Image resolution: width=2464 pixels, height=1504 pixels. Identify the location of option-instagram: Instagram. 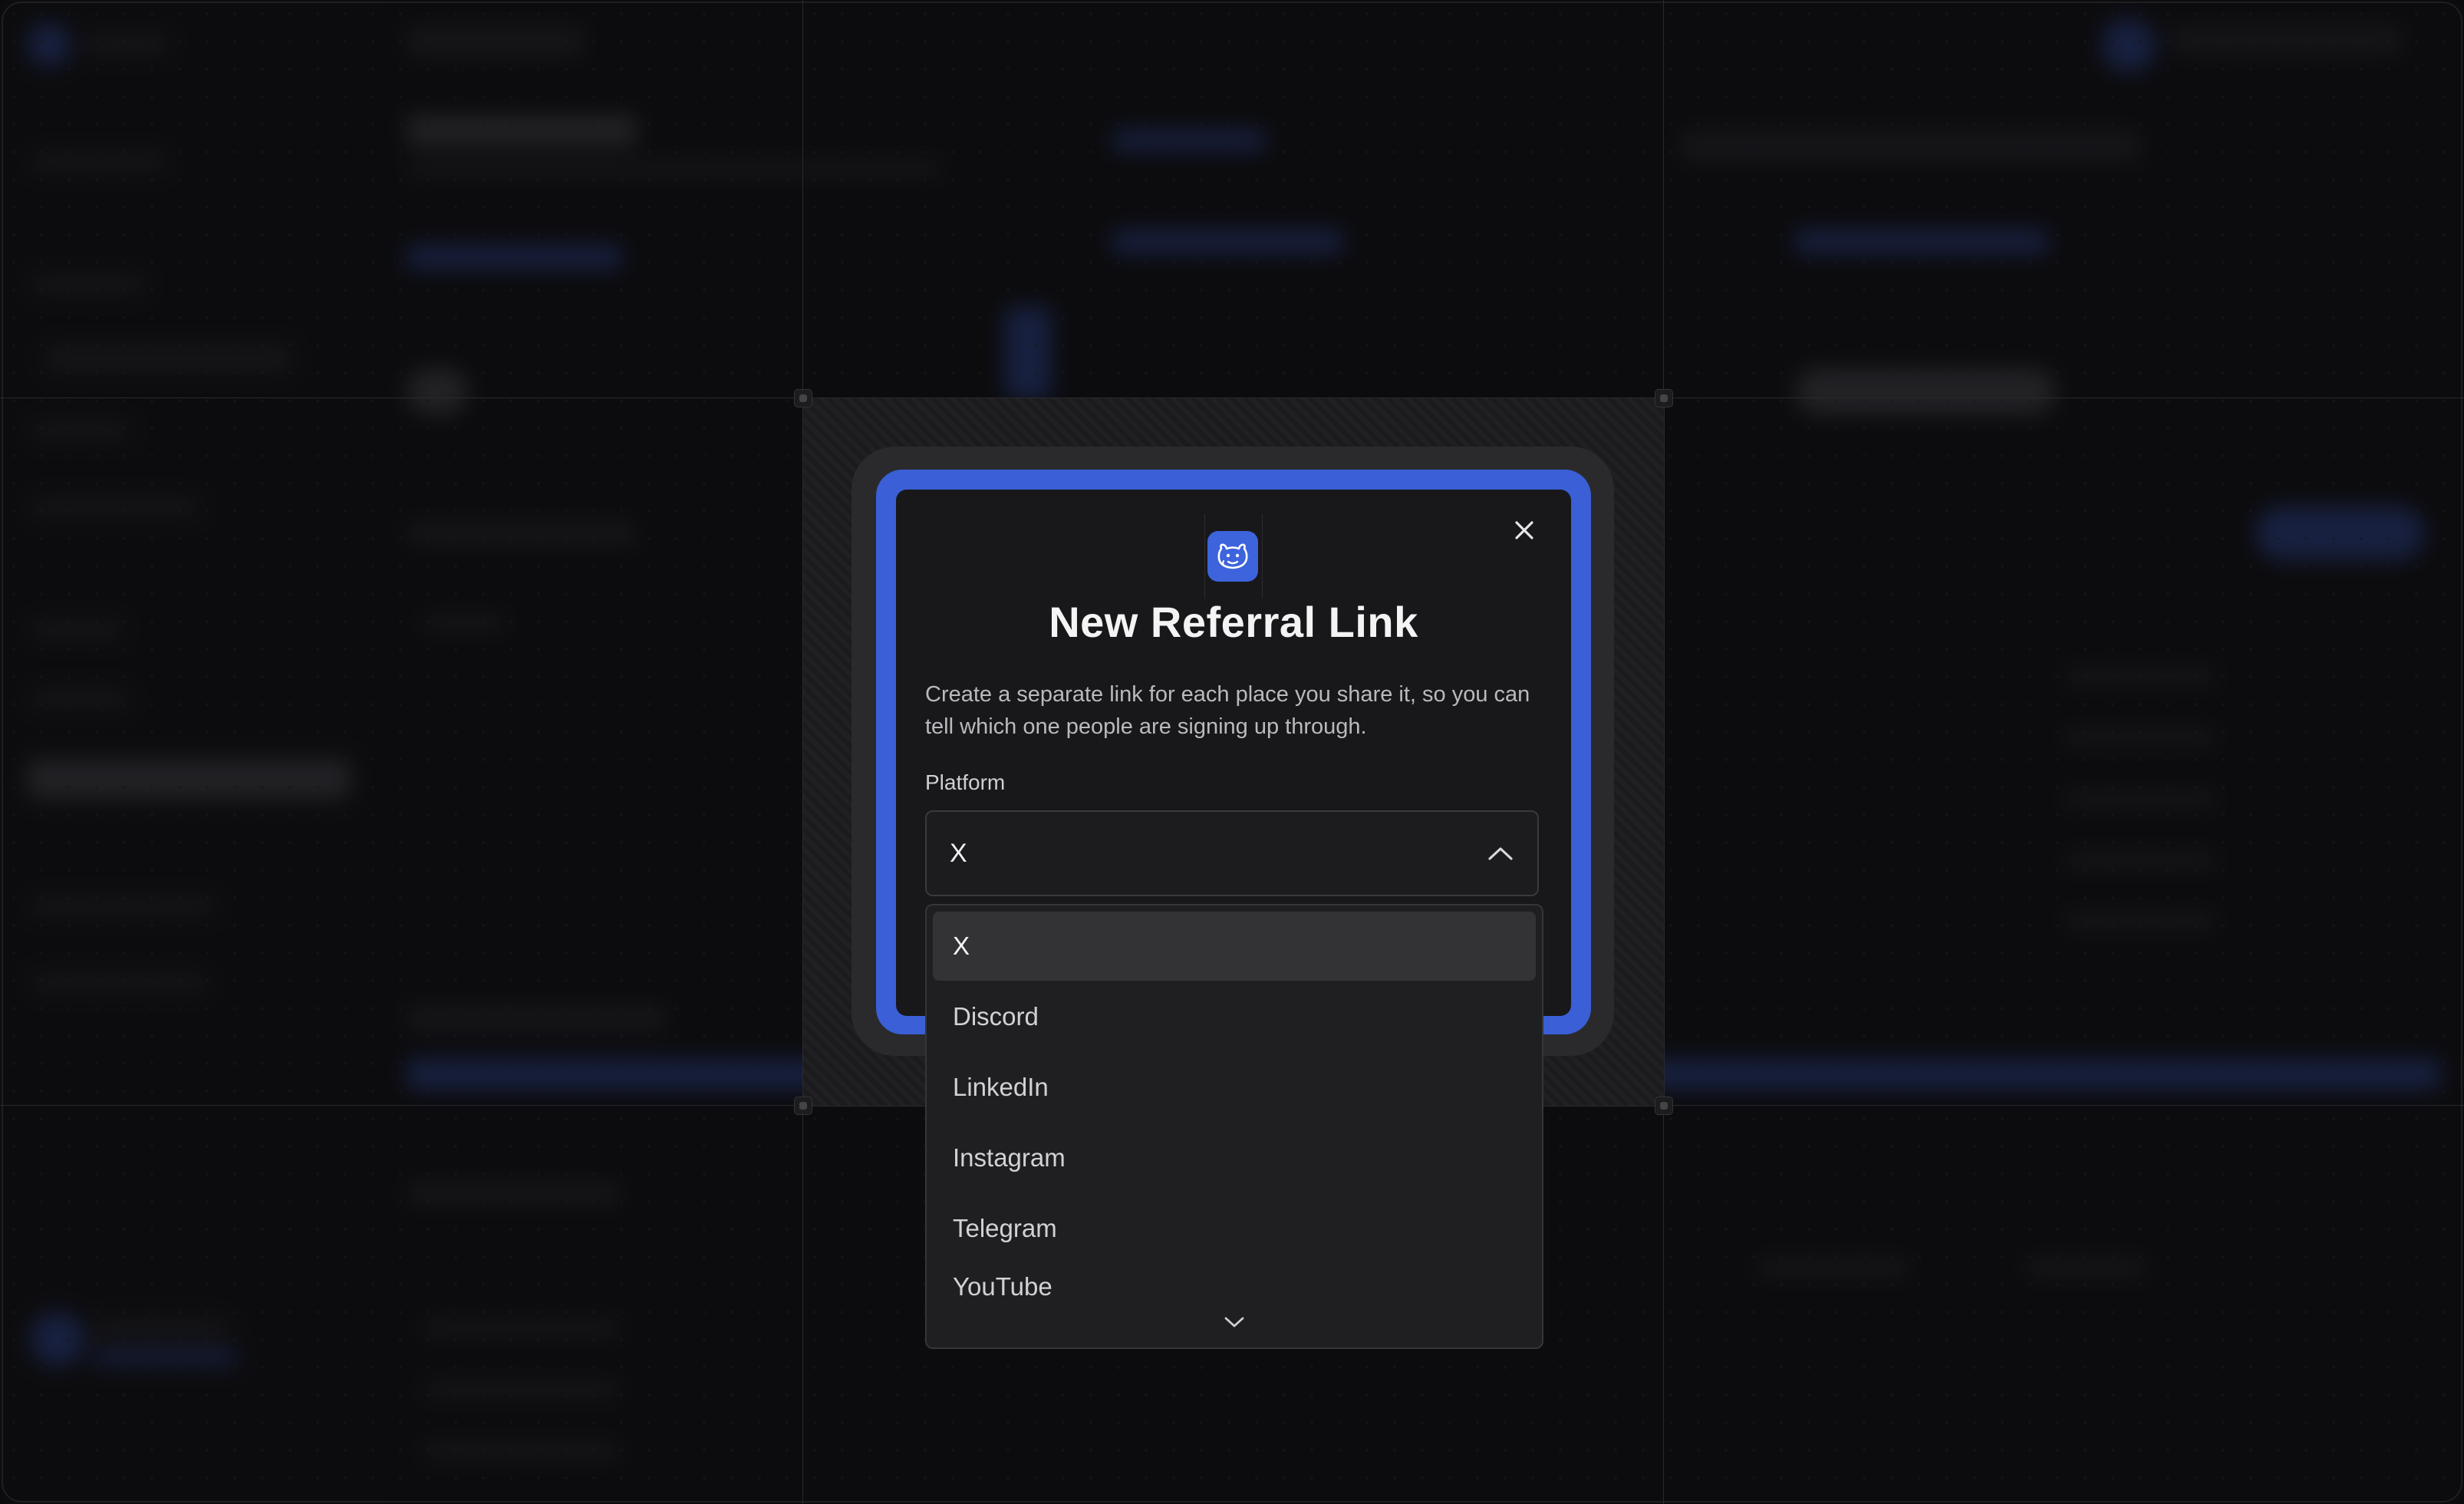
(1234, 1157).